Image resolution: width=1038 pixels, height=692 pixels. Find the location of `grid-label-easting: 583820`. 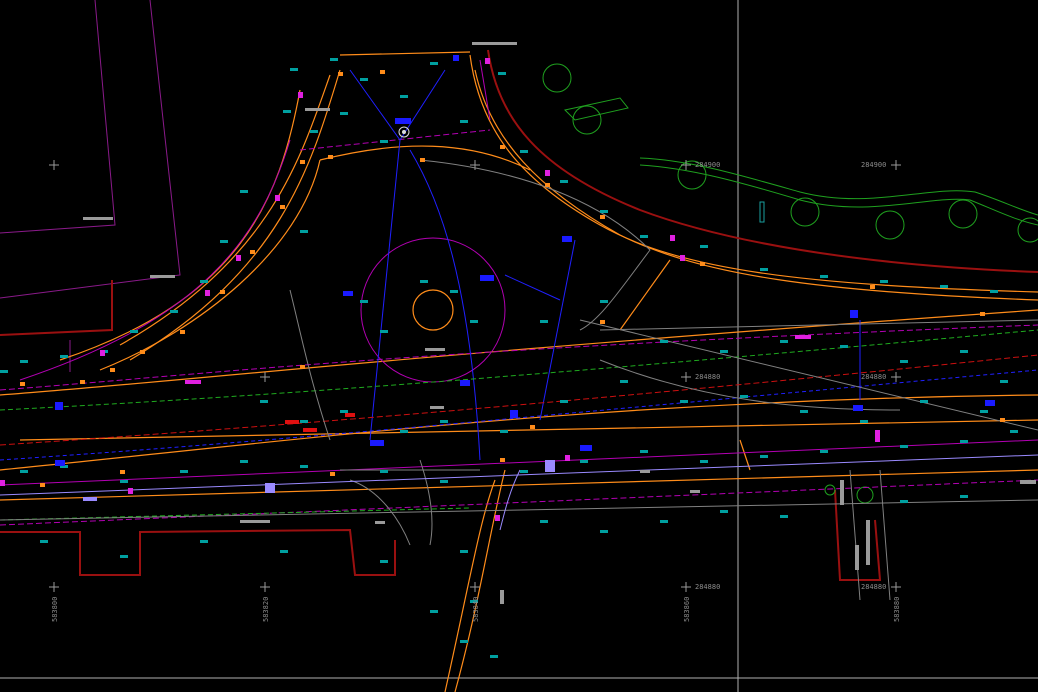

grid-label-easting: 583820 is located at coordinates (266, 609).